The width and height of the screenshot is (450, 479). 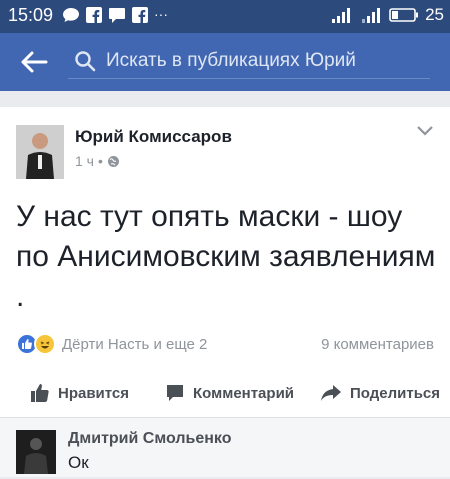 I want to click on search-icon, so click(x=85, y=61).